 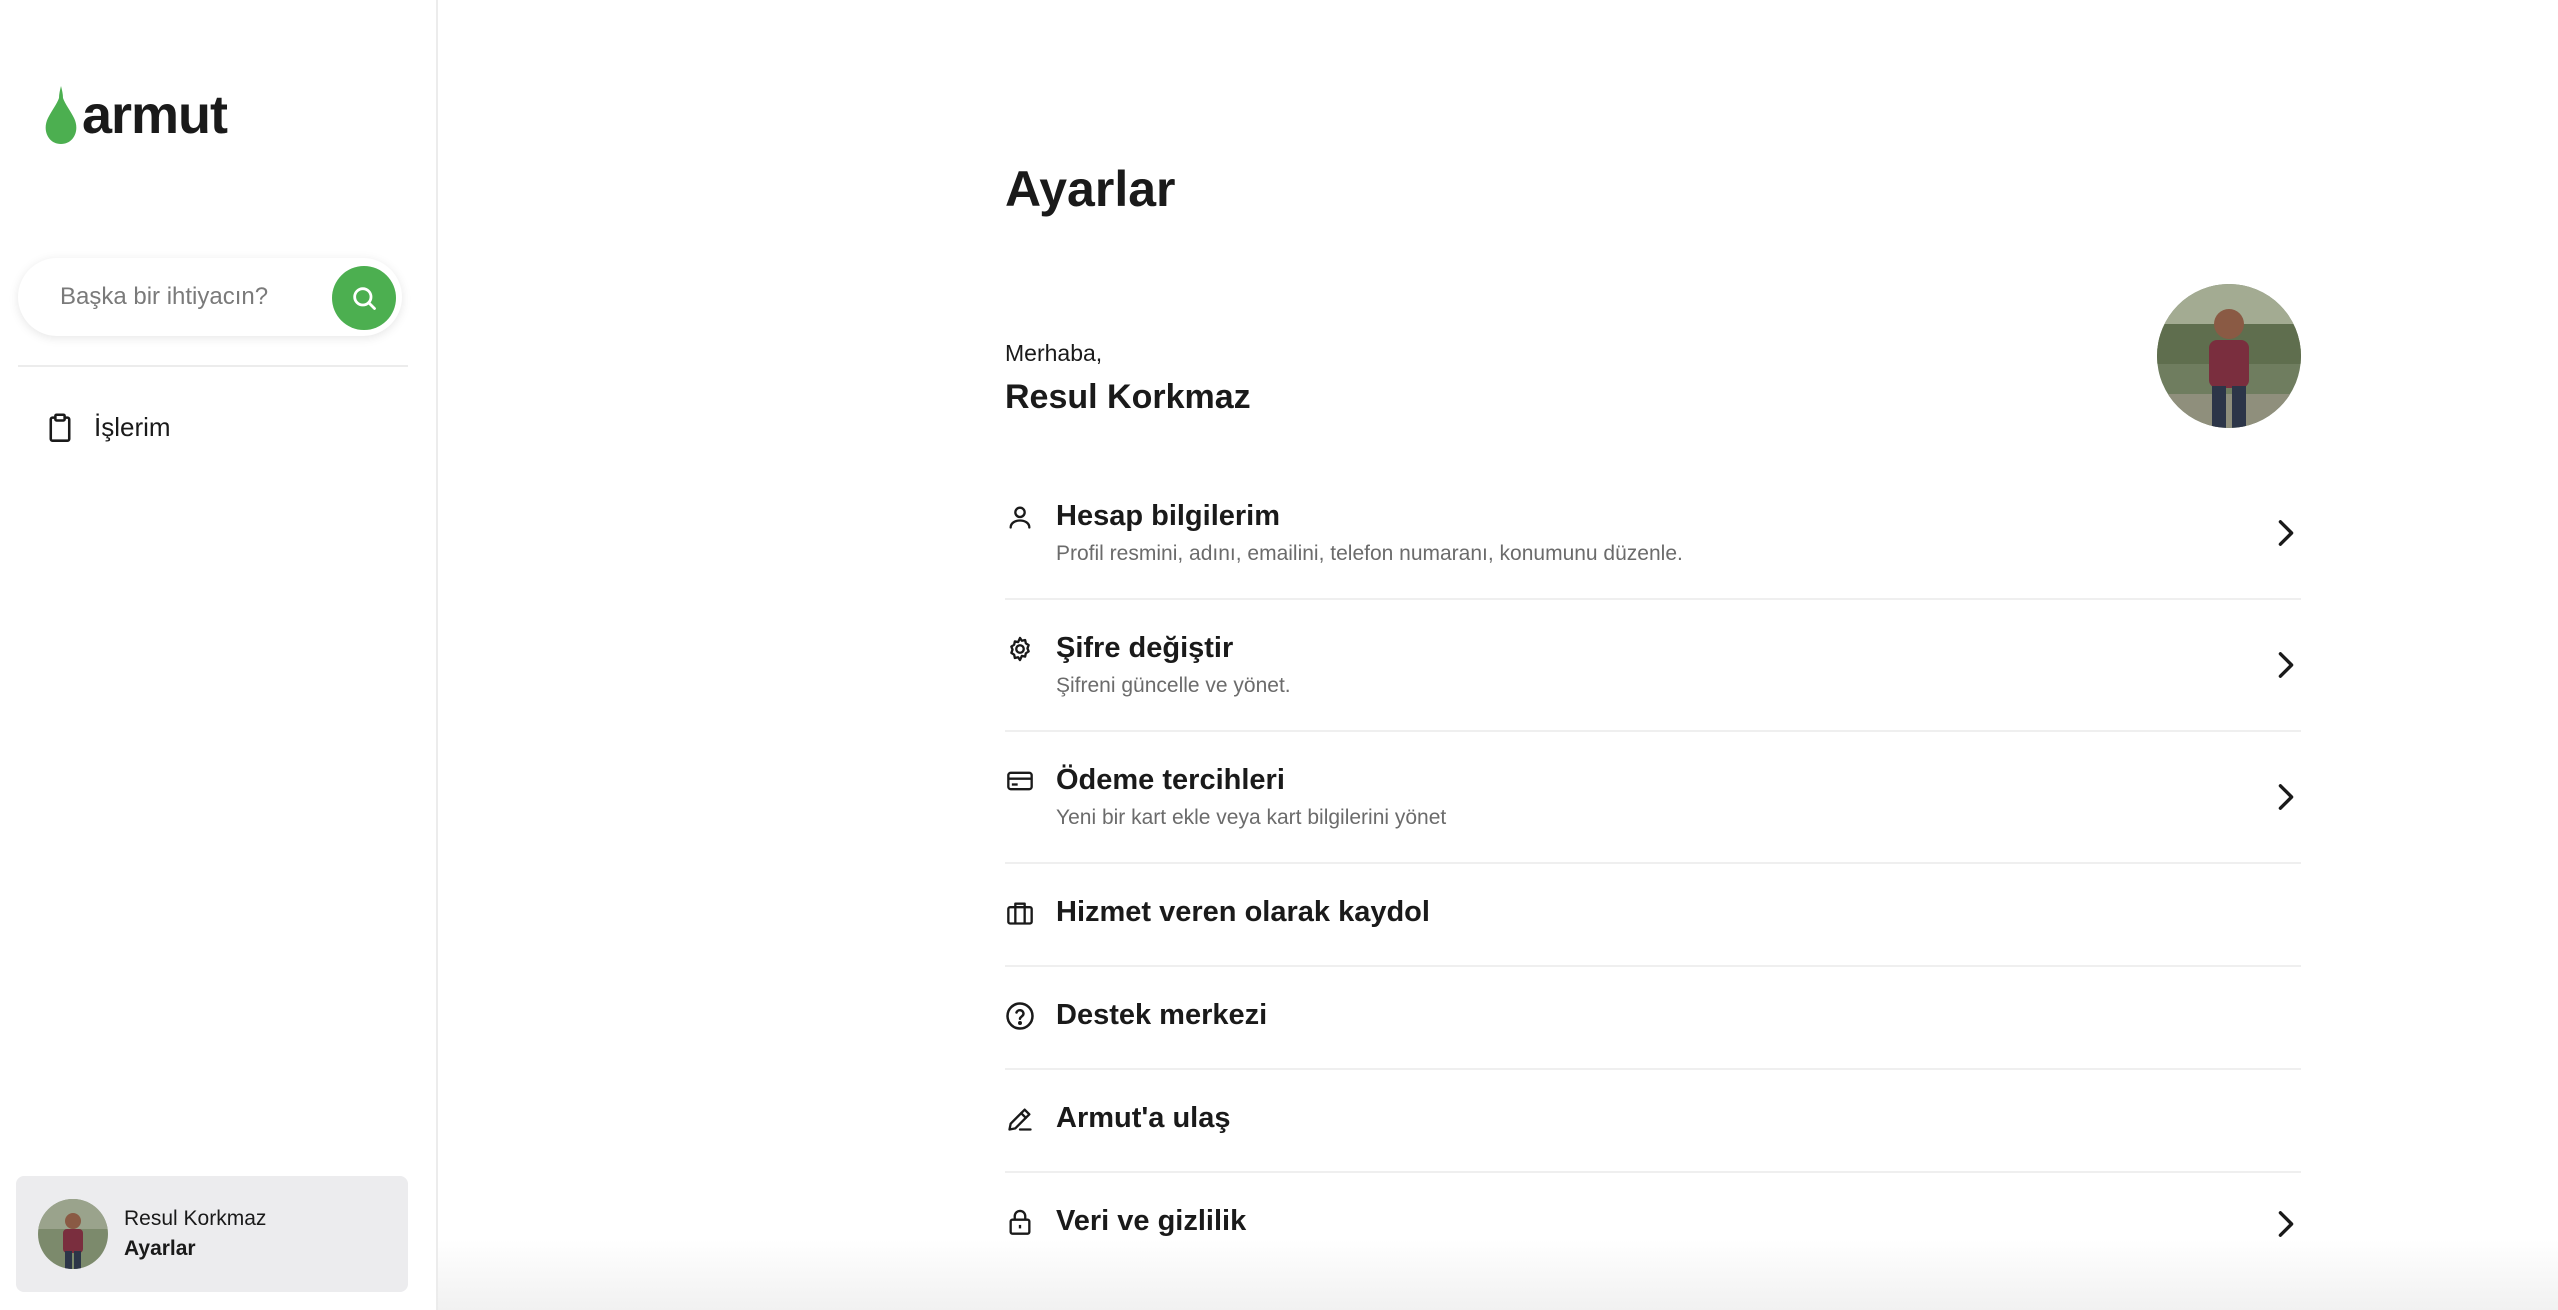 What do you see at coordinates (1168, 516) in the screenshot?
I see `menu-item-title: Hesap bilgilerim` at bounding box center [1168, 516].